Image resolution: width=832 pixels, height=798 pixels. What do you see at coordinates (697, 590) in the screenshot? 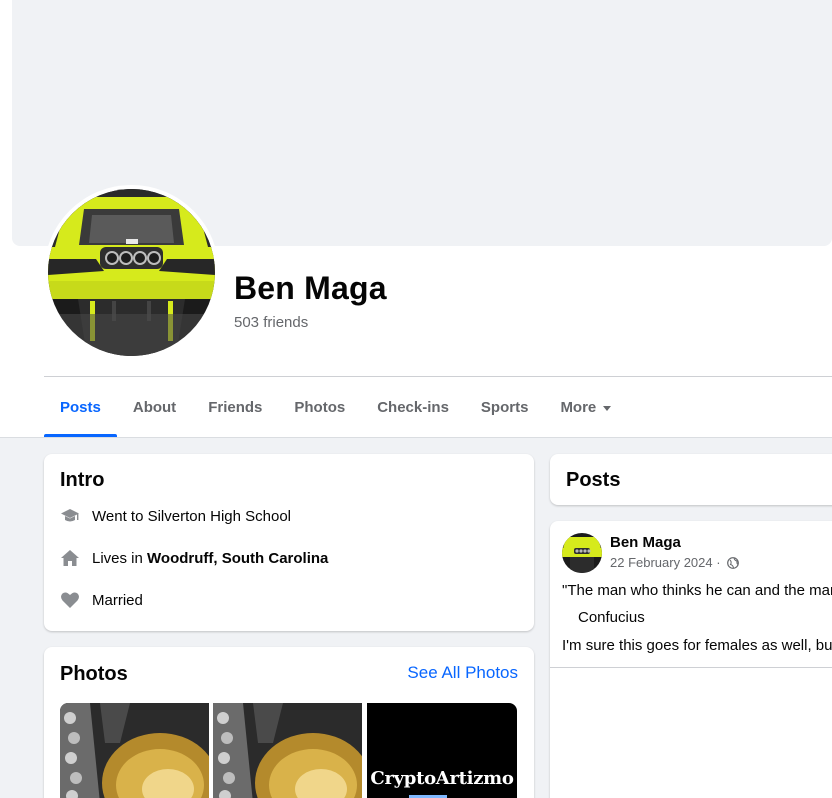
I see `post-quote: "The man who thinks he can and the man` at bounding box center [697, 590].